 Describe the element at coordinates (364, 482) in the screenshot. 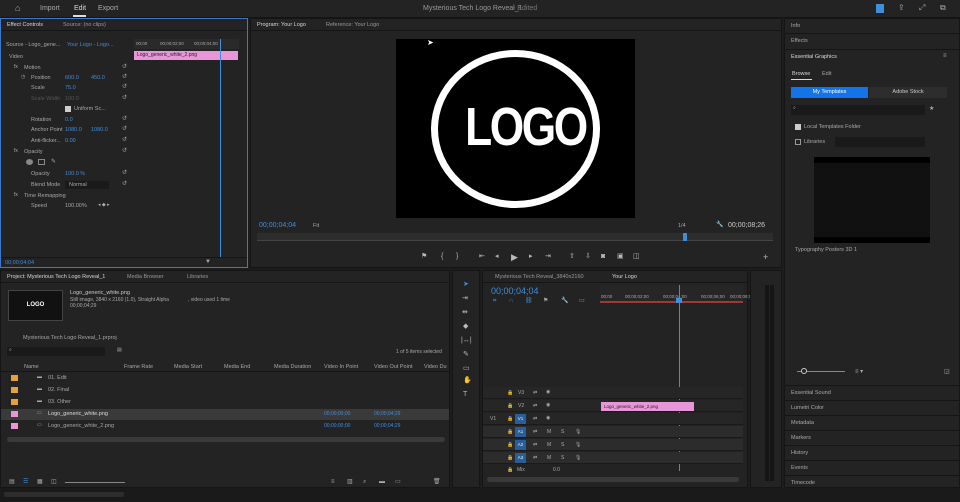

I see `find-icon: ⌕` at that location.